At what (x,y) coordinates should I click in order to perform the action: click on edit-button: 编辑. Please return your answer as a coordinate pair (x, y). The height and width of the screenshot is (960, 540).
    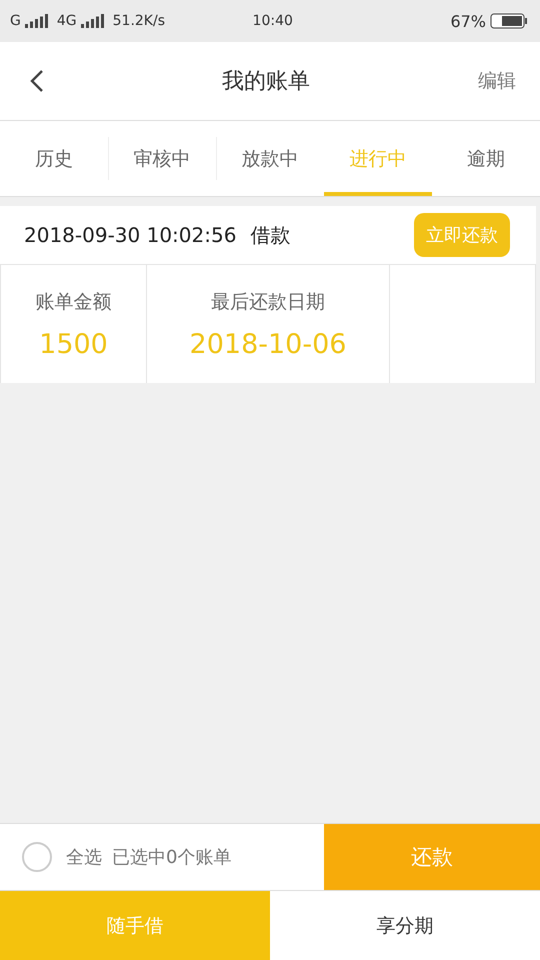
    Looking at the image, I should click on (497, 81).